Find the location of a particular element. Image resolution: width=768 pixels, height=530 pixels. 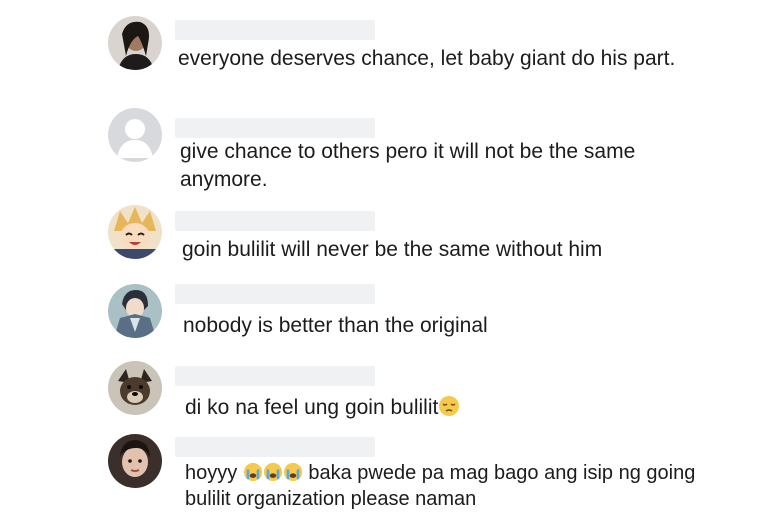

comment-text-content: di ko na feel ung goin bulilit is located at coordinates (312, 407).